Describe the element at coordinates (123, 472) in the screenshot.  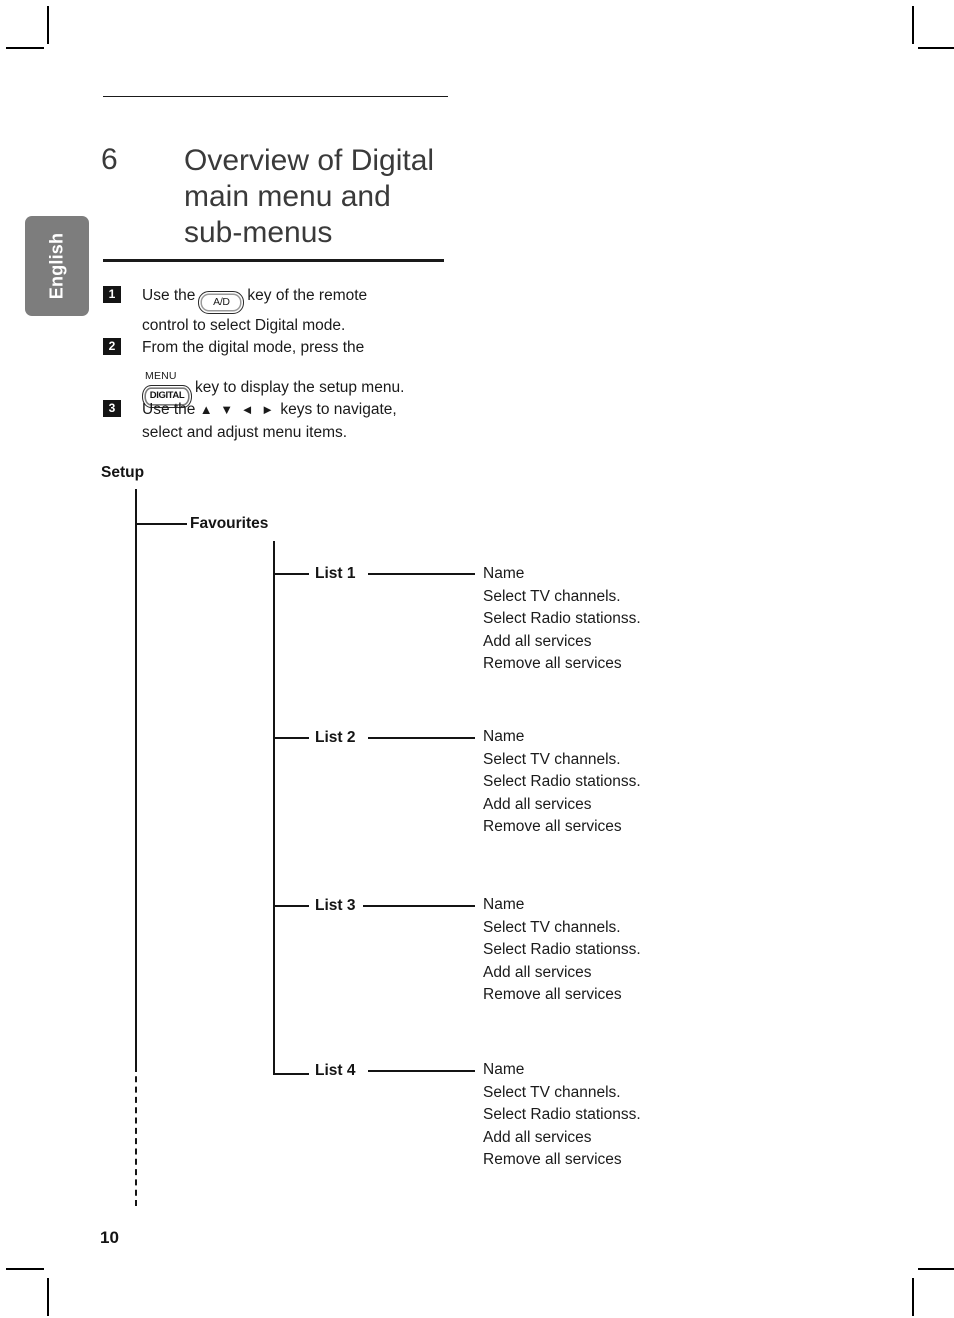
I see `tree-node-setup: Setup` at that location.